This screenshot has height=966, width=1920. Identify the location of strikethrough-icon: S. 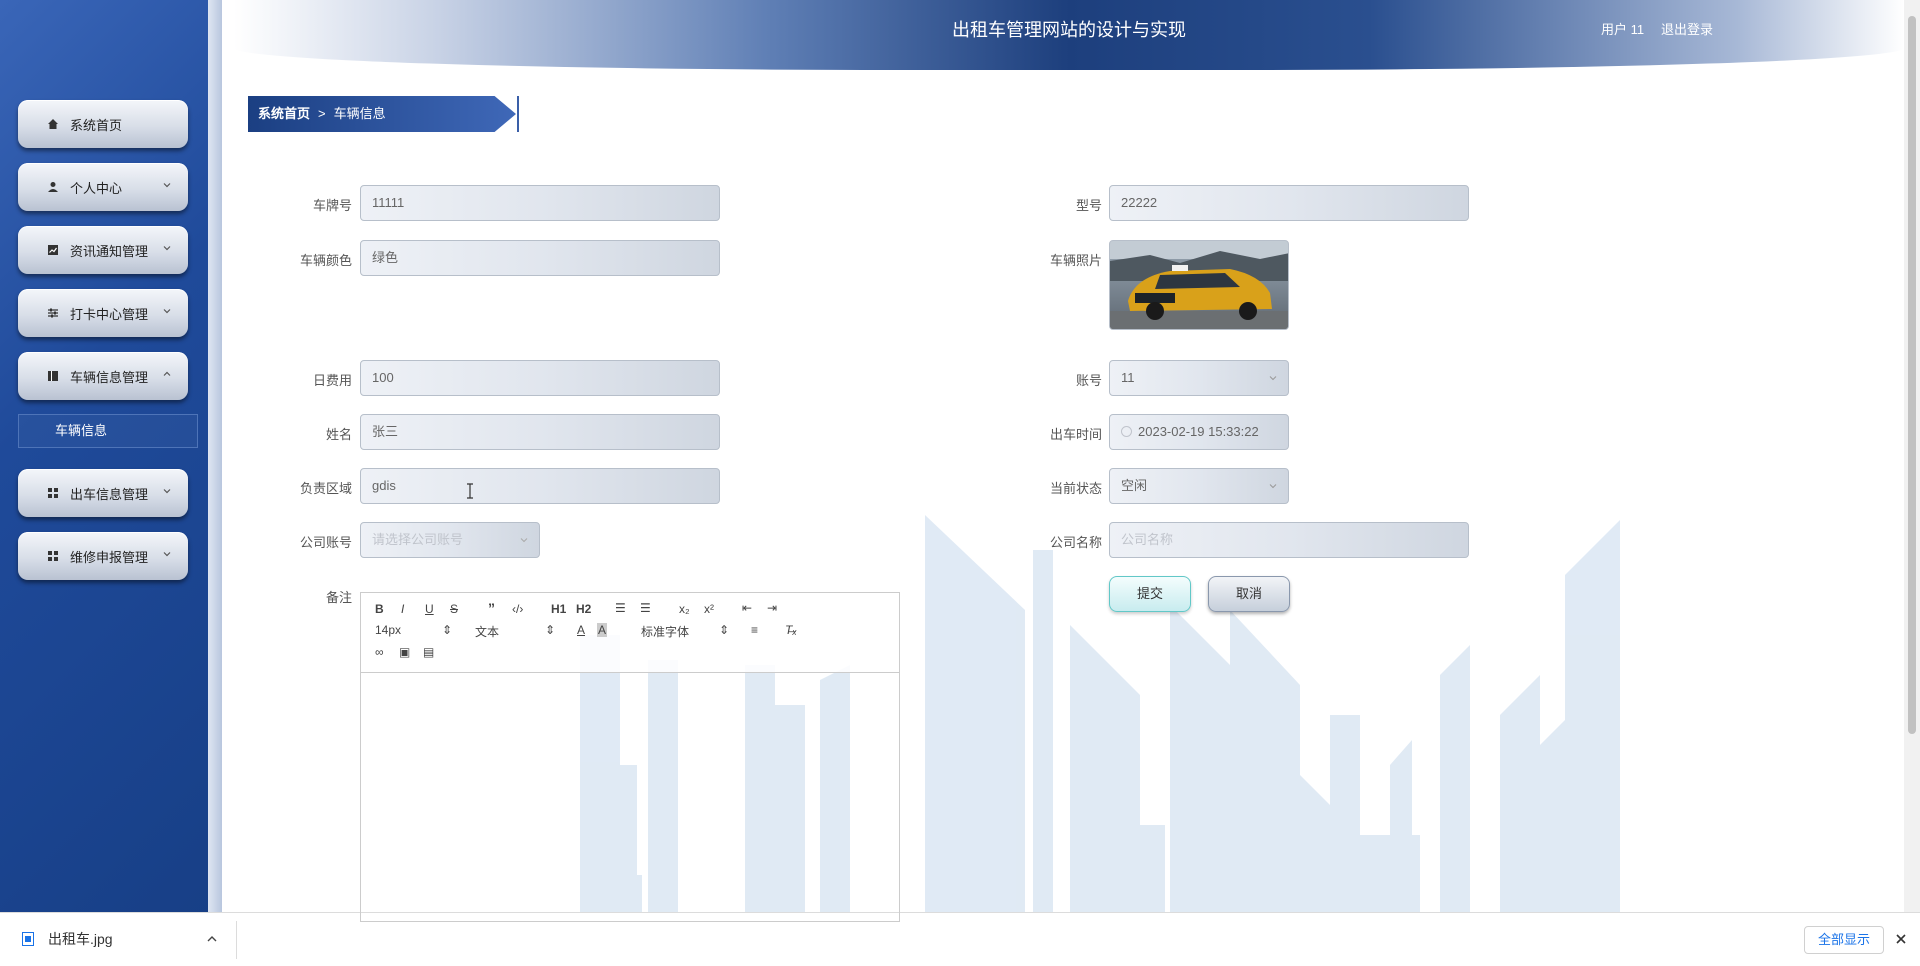
(454, 609).